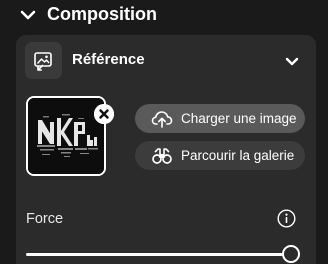 Image resolution: width=328 pixels, height=264 pixels. I want to click on upload-image-label: Charger une image, so click(239, 118).